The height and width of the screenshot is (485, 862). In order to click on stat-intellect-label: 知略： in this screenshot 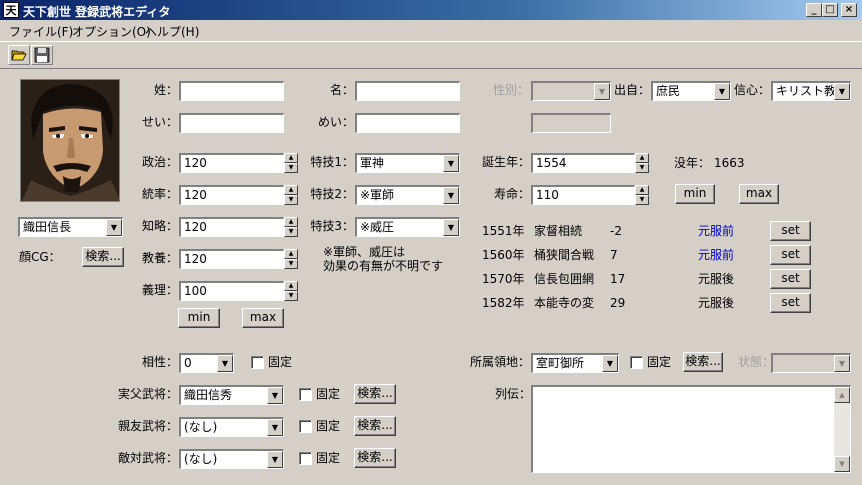, I will do `click(159, 226)`.